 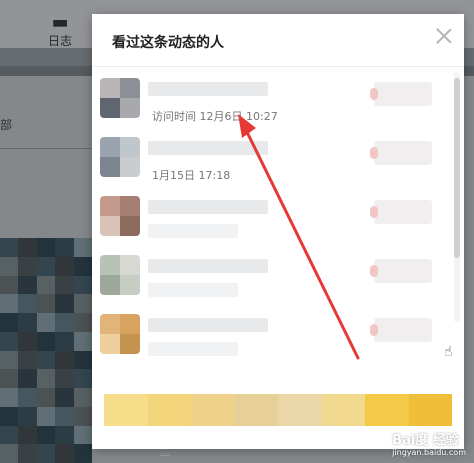 What do you see at coordinates (278, 66) in the screenshot?
I see `title-divider` at bounding box center [278, 66].